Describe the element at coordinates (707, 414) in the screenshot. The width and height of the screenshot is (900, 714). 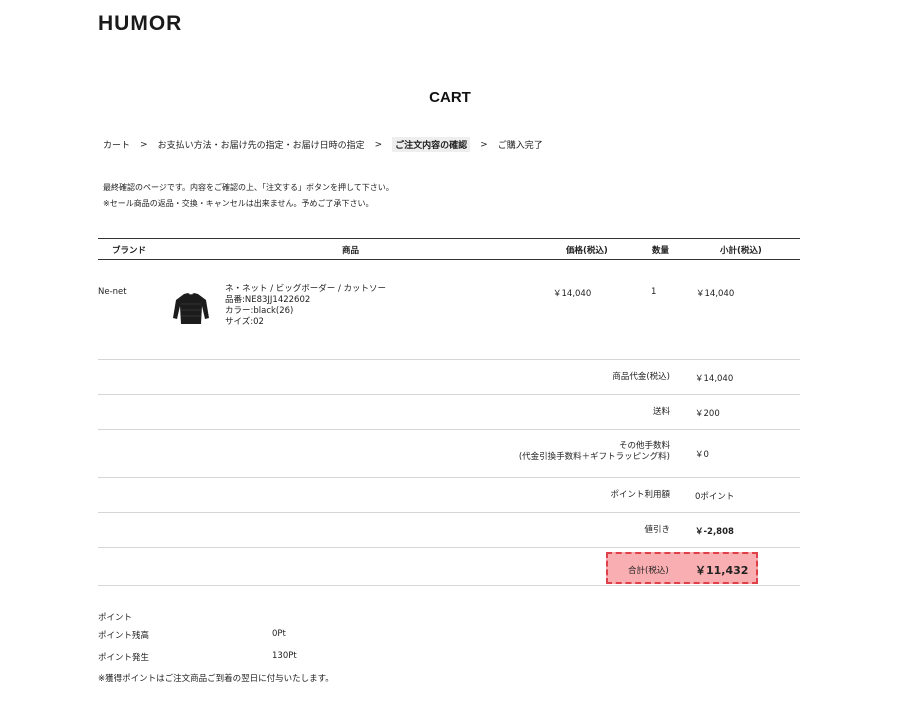
I see `shipping-value: ￥200` at that location.